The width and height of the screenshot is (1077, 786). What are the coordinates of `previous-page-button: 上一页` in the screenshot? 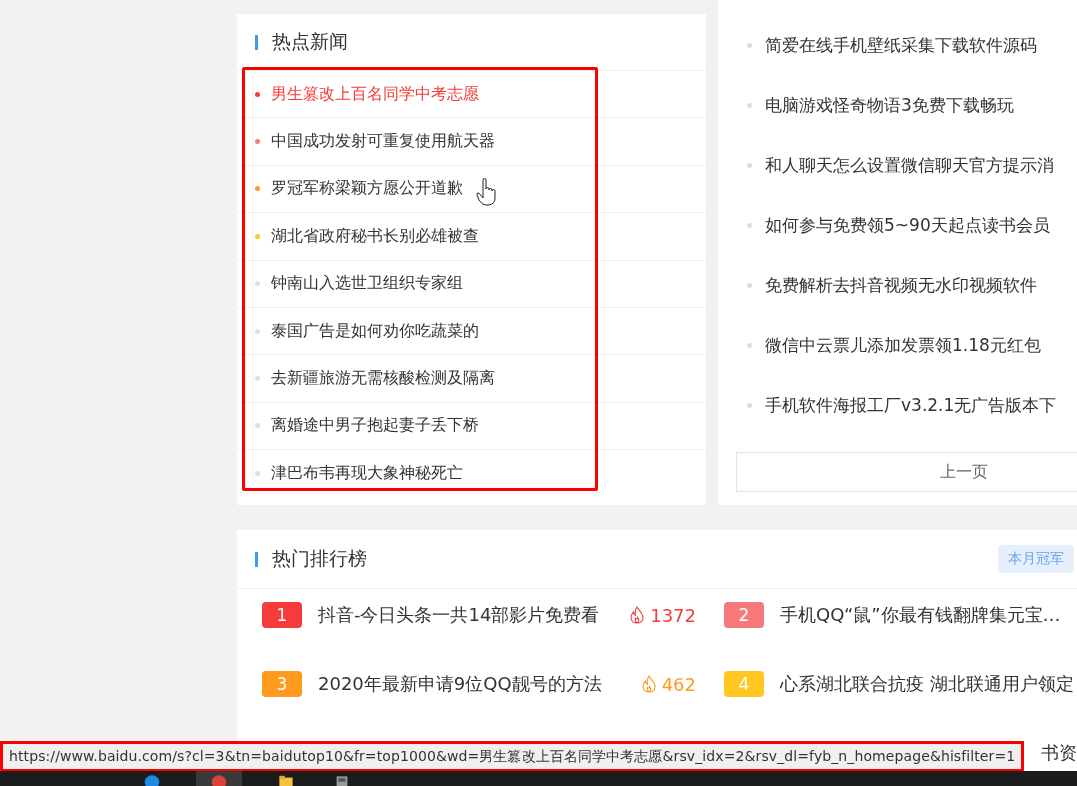 It's located at (906, 472).